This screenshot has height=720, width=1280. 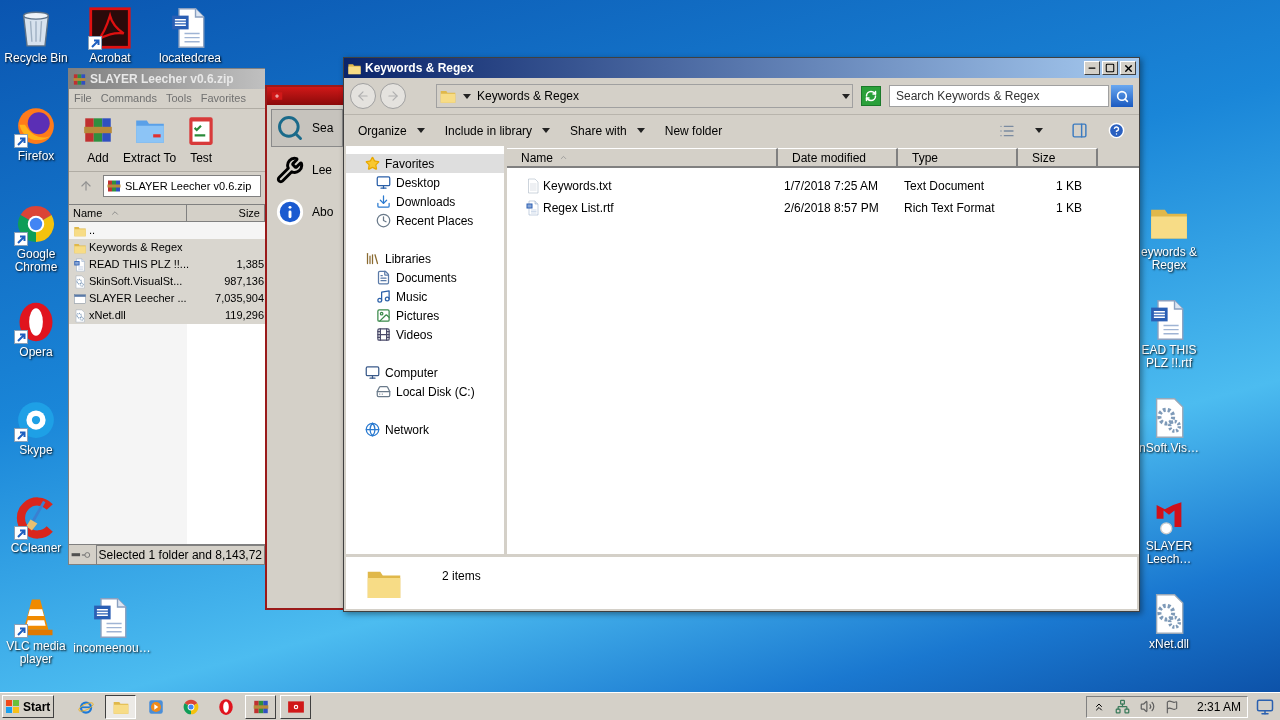 What do you see at coordinates (425, 277) in the screenshot?
I see `nav-item: Documents` at bounding box center [425, 277].